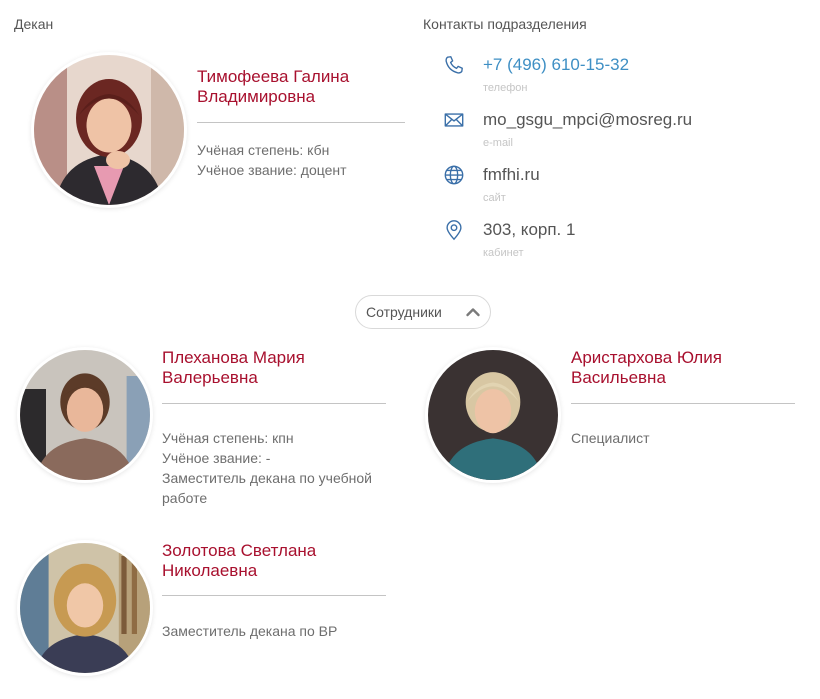 This screenshot has width=820, height=699. I want to click on email-value: mo_gsgu_mpci@mosreg.ru, so click(587, 120).